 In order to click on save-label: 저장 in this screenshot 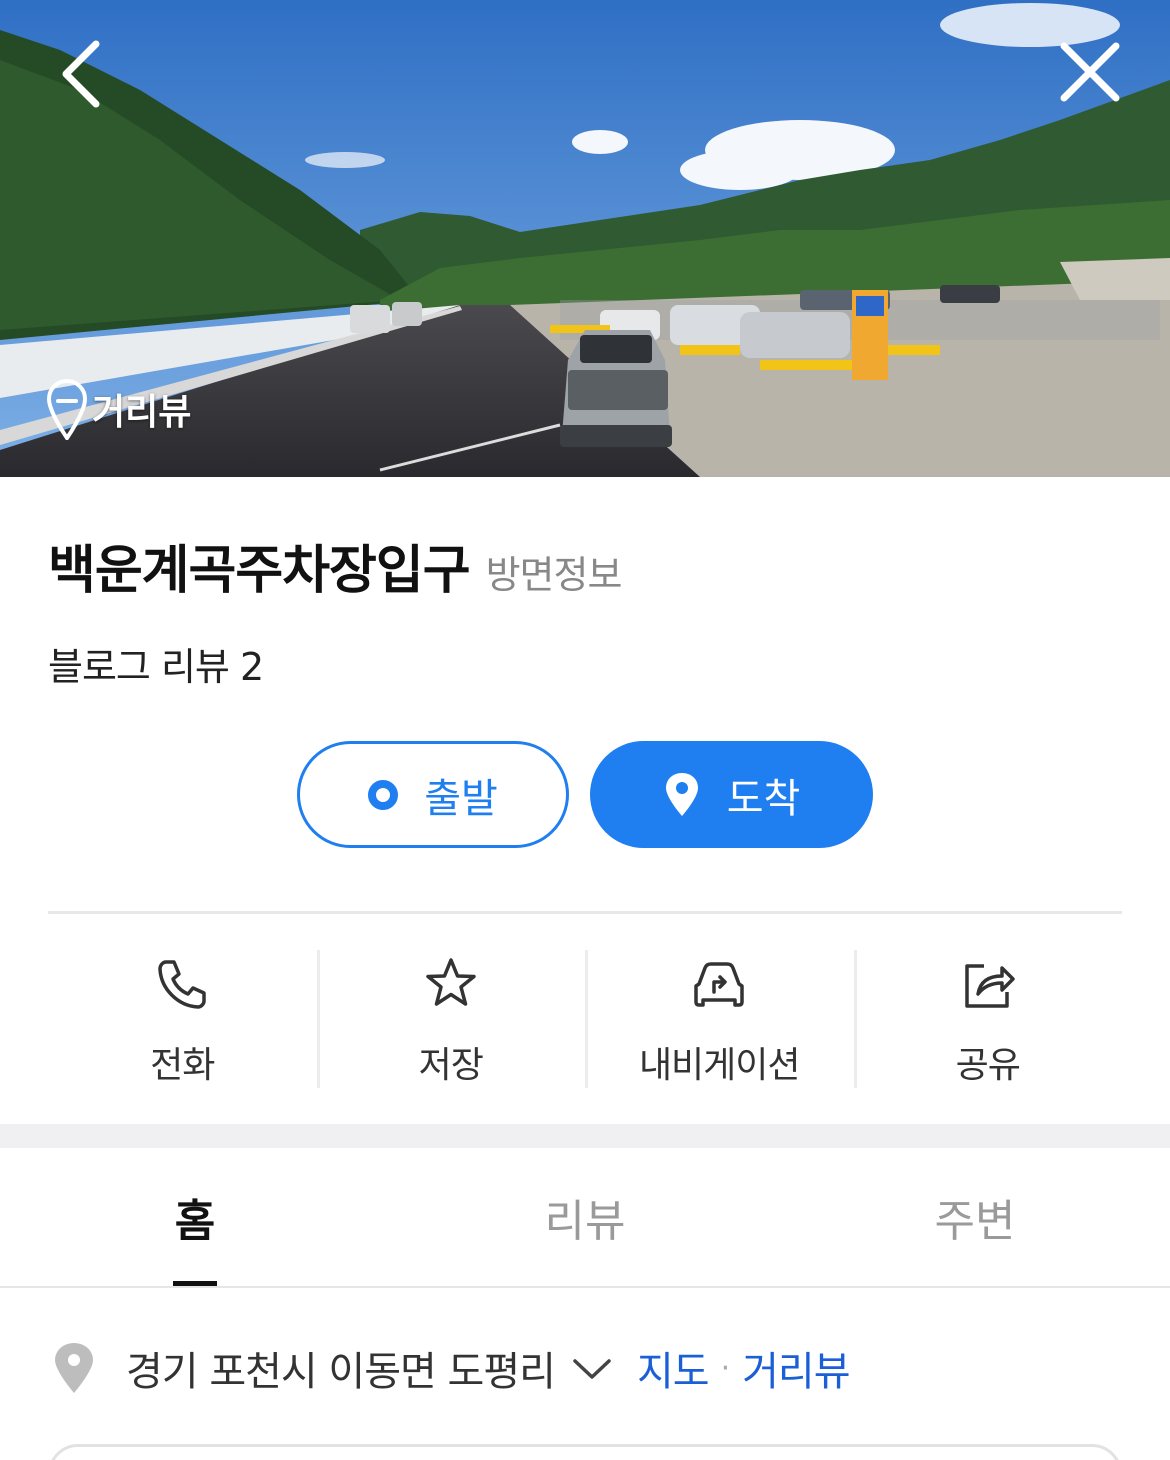, I will do `click(451, 1065)`.